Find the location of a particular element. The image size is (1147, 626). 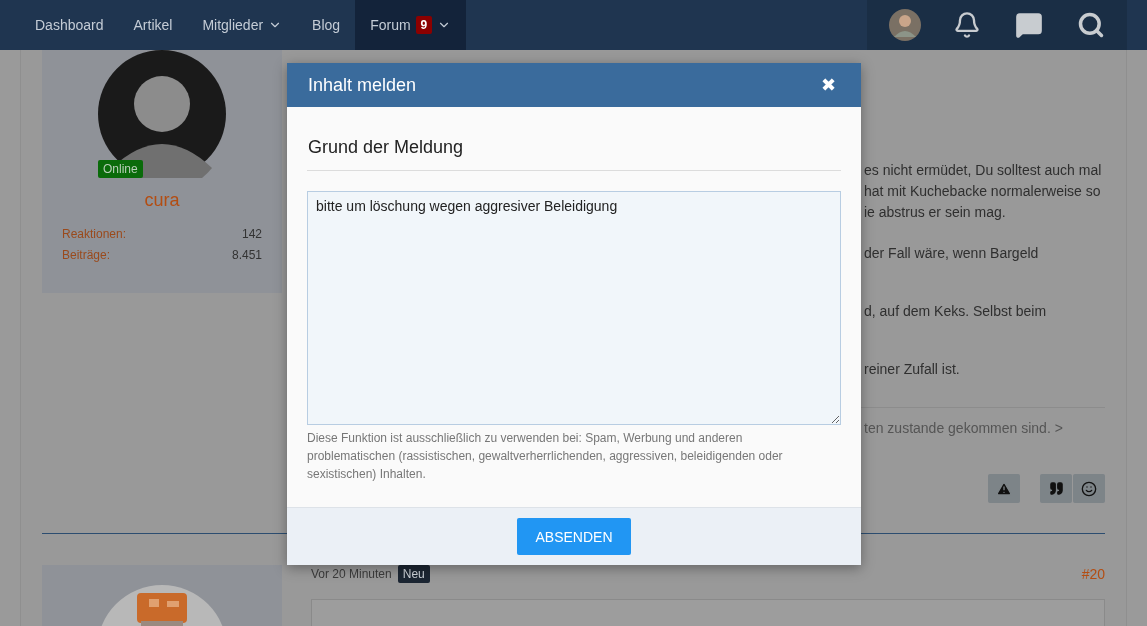

close-button: ✖ is located at coordinates (828, 85).